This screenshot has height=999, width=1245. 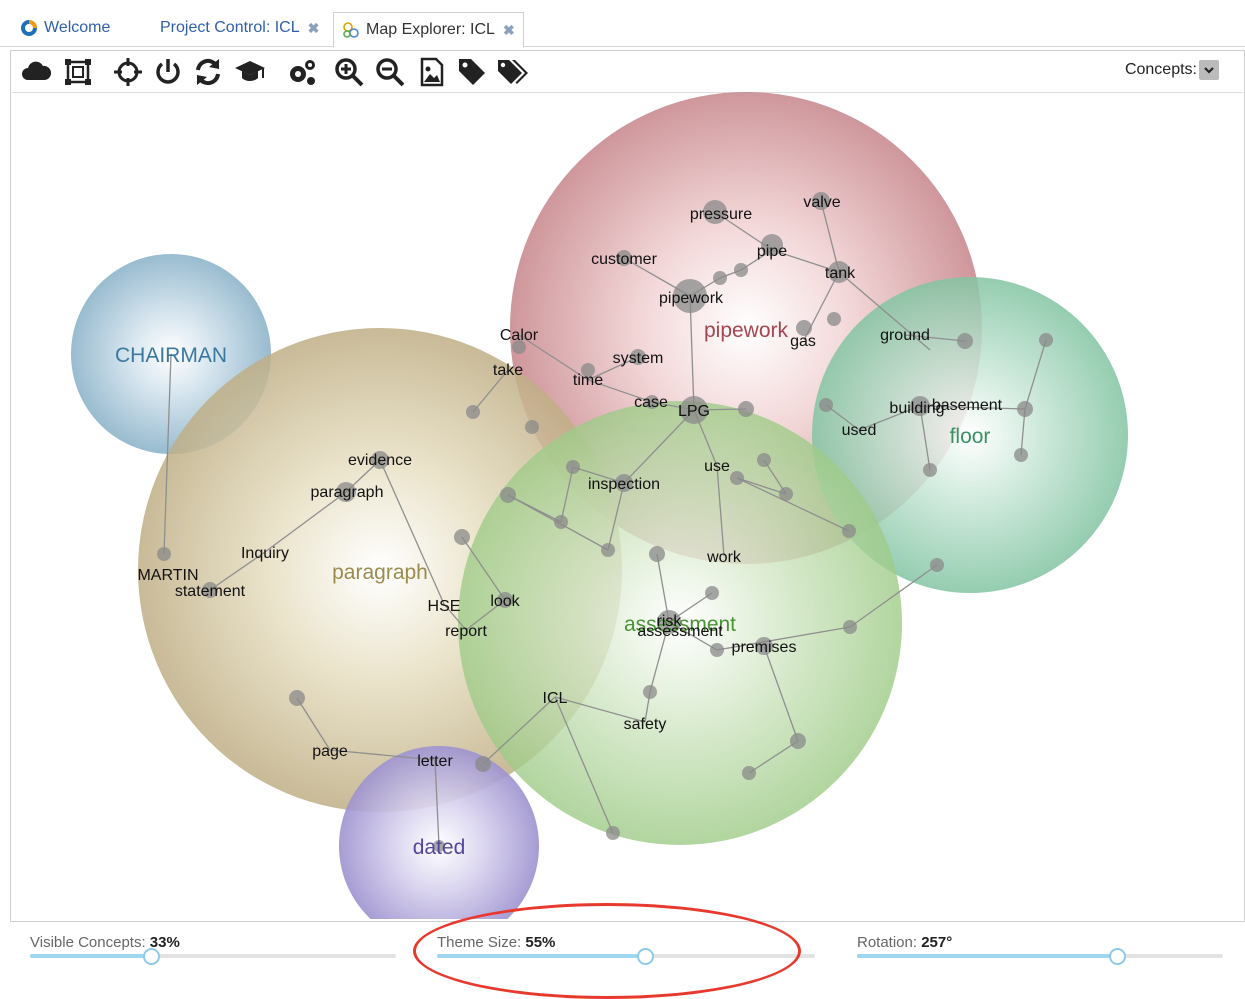 What do you see at coordinates (717, 466) in the screenshot?
I see `concept-label: use` at bounding box center [717, 466].